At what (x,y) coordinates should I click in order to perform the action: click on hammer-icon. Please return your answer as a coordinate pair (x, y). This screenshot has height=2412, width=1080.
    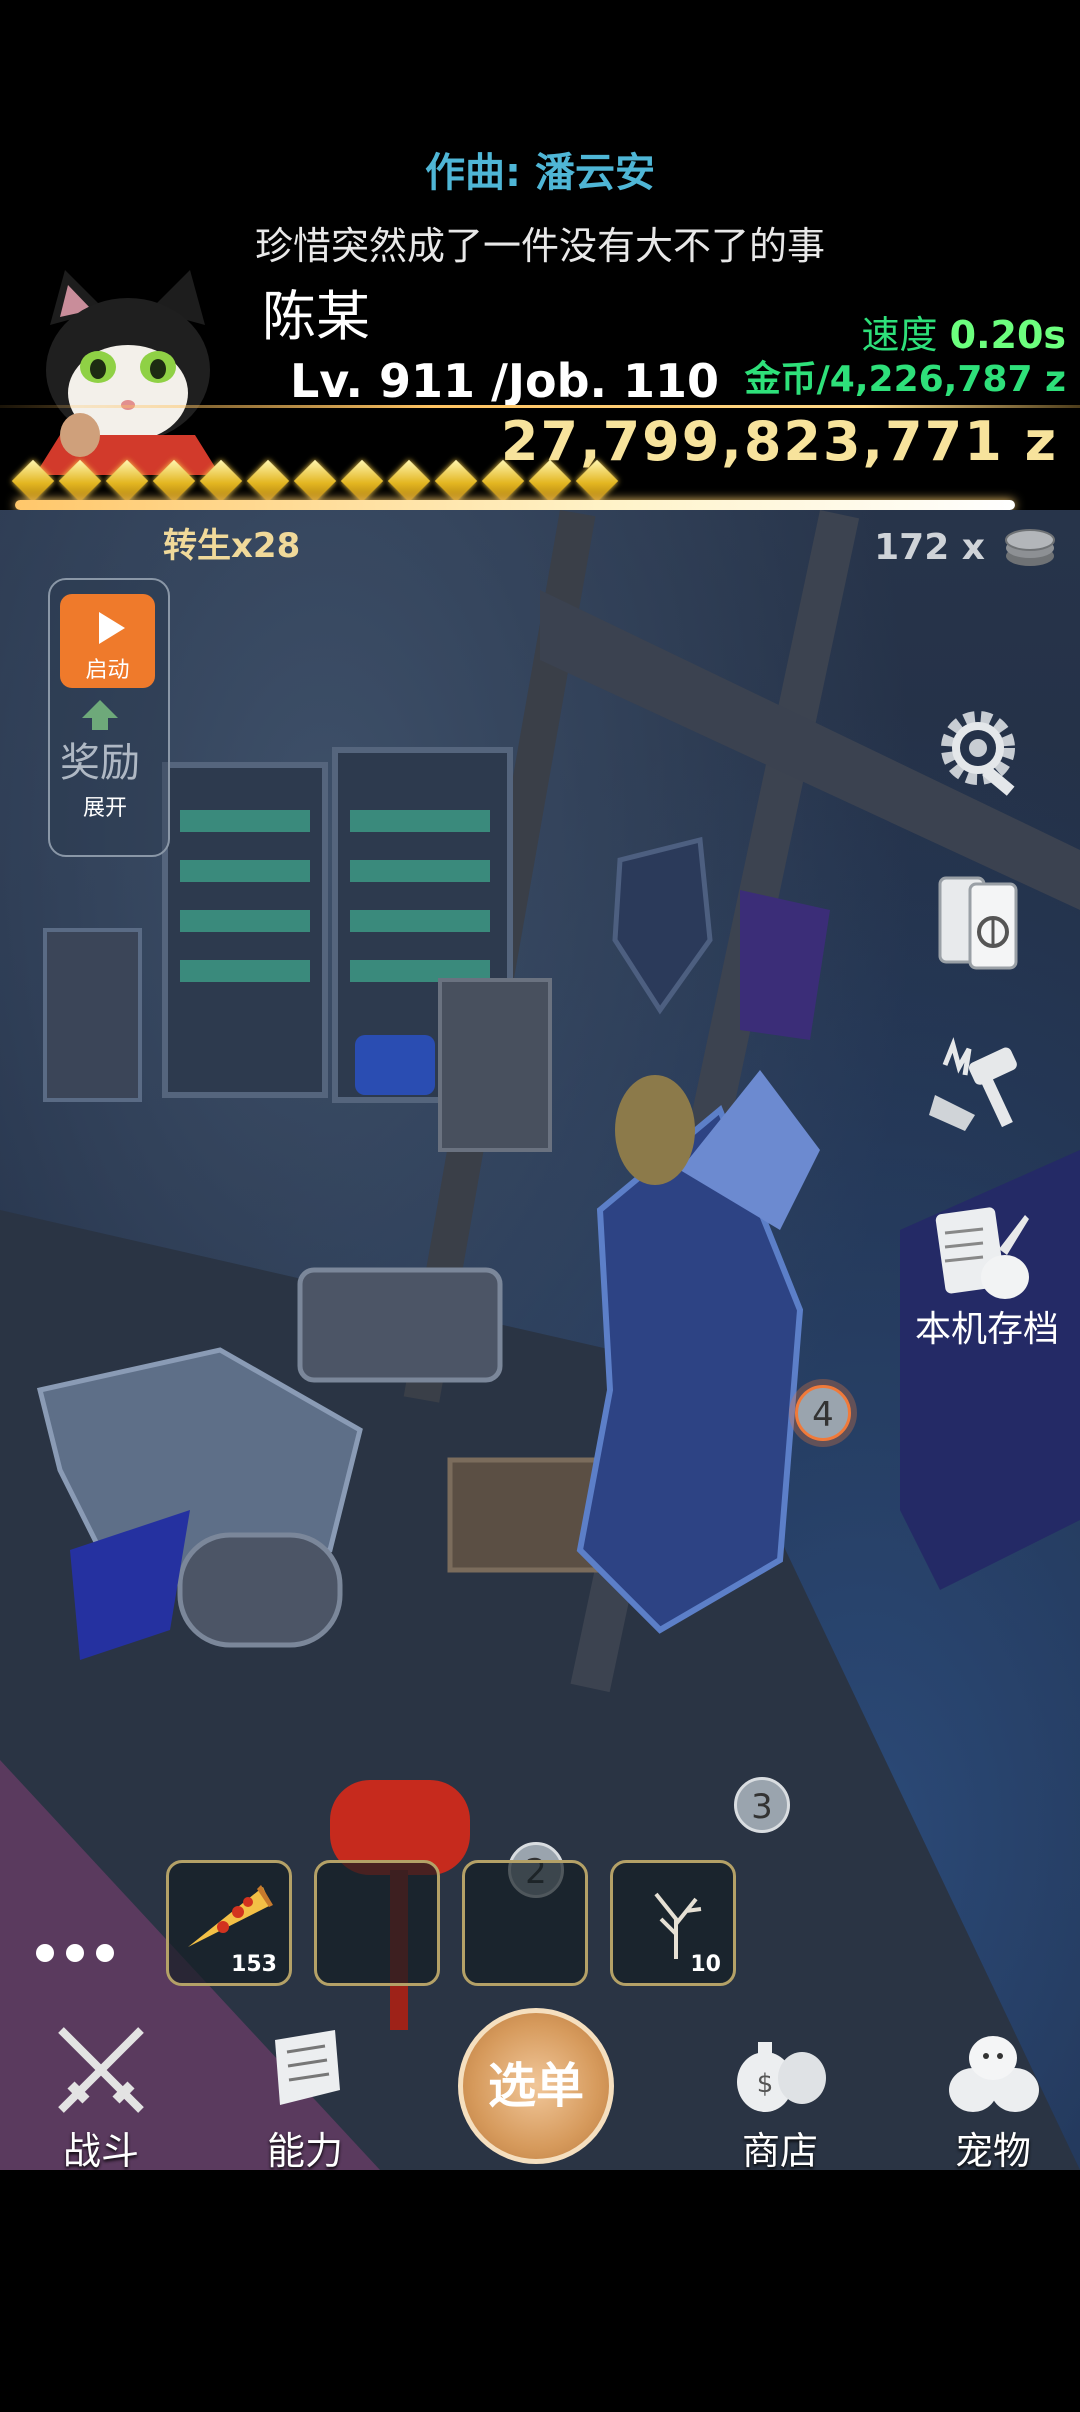
    Looking at the image, I should click on (978, 1085).